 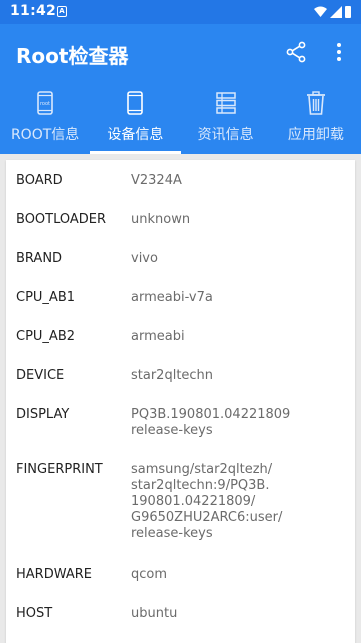 I want to click on notification-icon: A, so click(x=62, y=11).